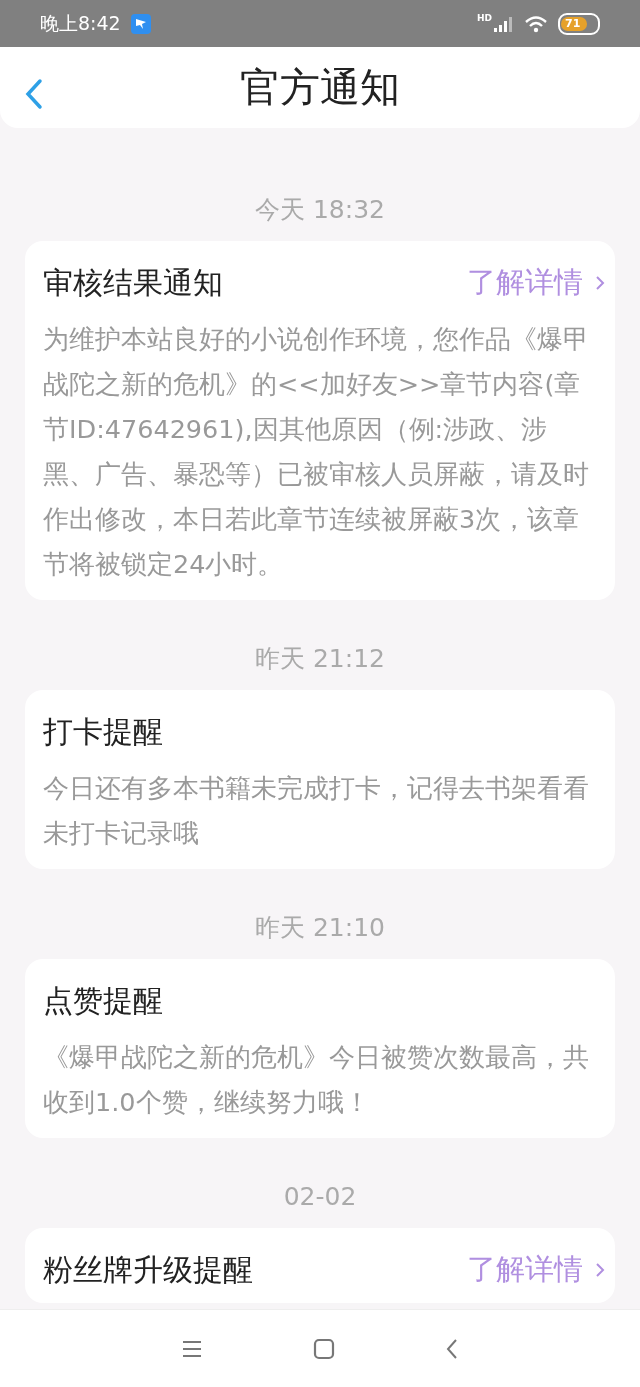 This screenshot has height=1387, width=640. What do you see at coordinates (140, 23) in the screenshot?
I see `app-notification-icon` at bounding box center [140, 23].